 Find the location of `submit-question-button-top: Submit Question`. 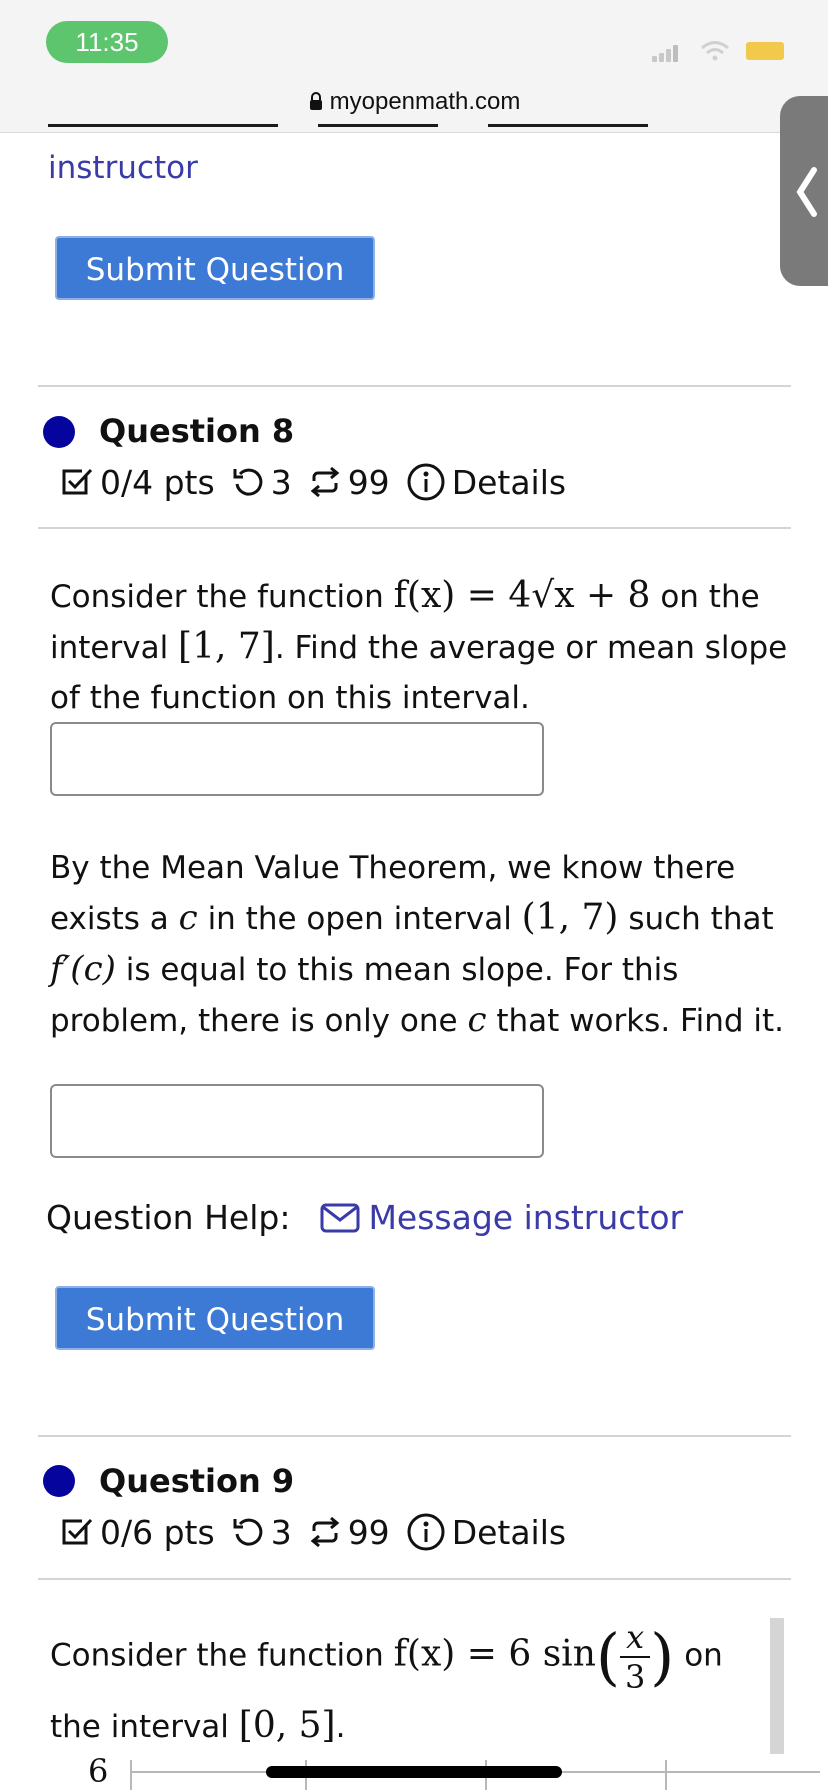

submit-question-button-top: Submit Question is located at coordinates (215, 268).